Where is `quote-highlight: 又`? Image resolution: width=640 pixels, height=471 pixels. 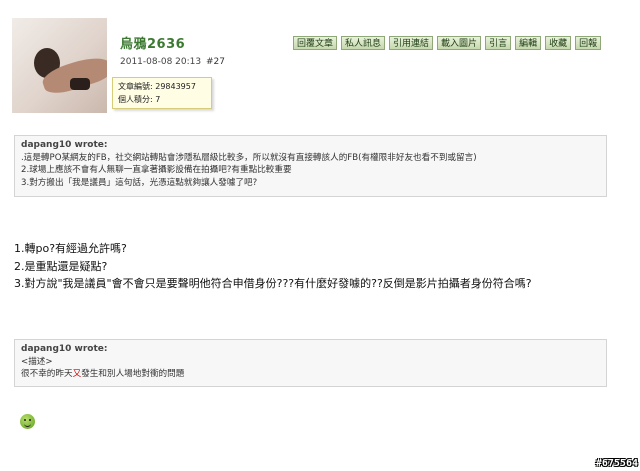
quote-highlight: 又 is located at coordinates (77, 374).